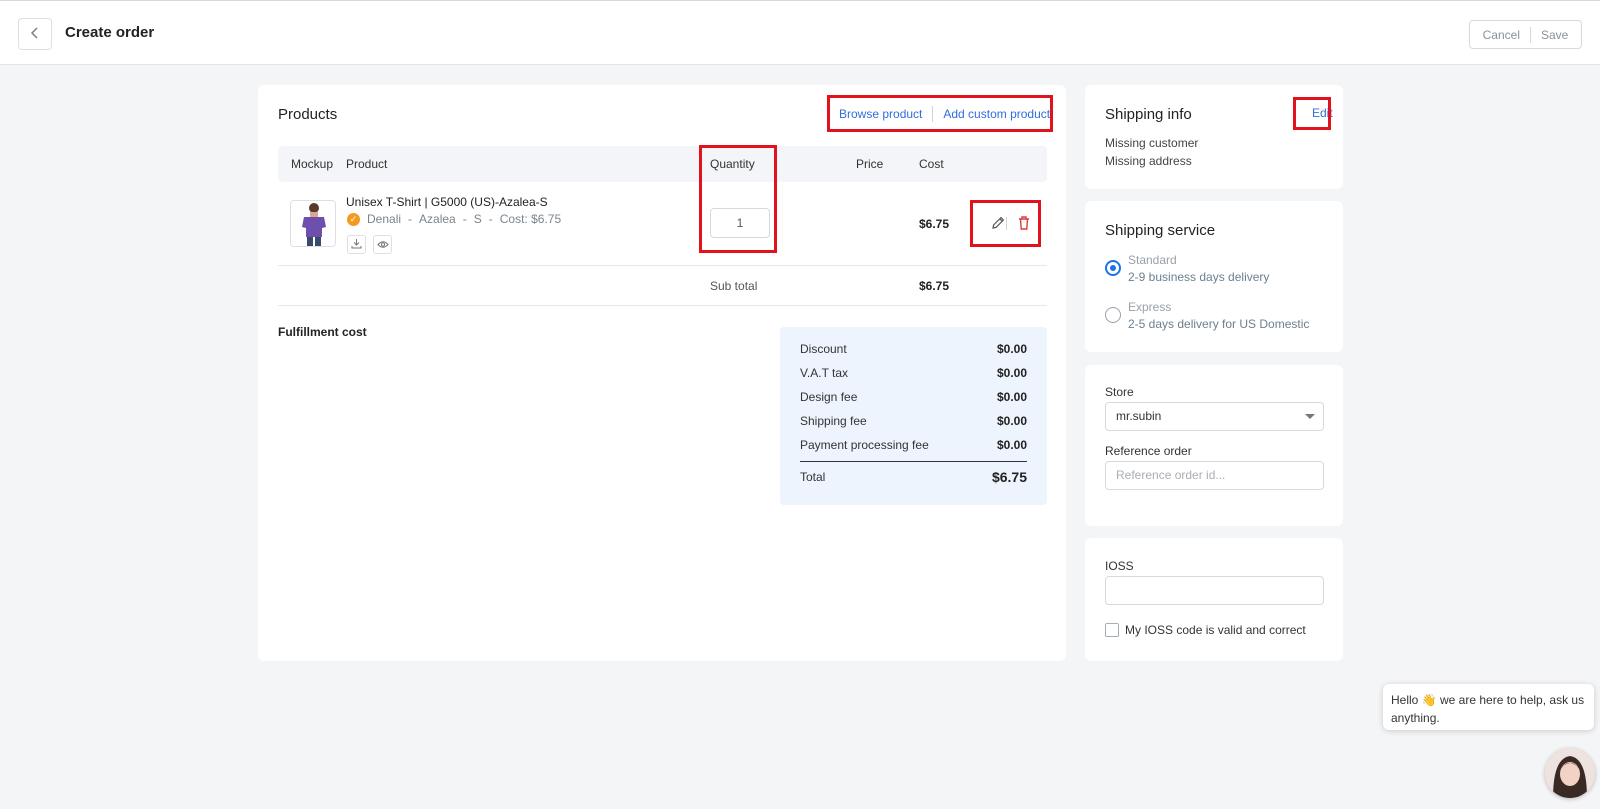  What do you see at coordinates (1214, 416) in the screenshot?
I see `store-select: mr.subin` at bounding box center [1214, 416].